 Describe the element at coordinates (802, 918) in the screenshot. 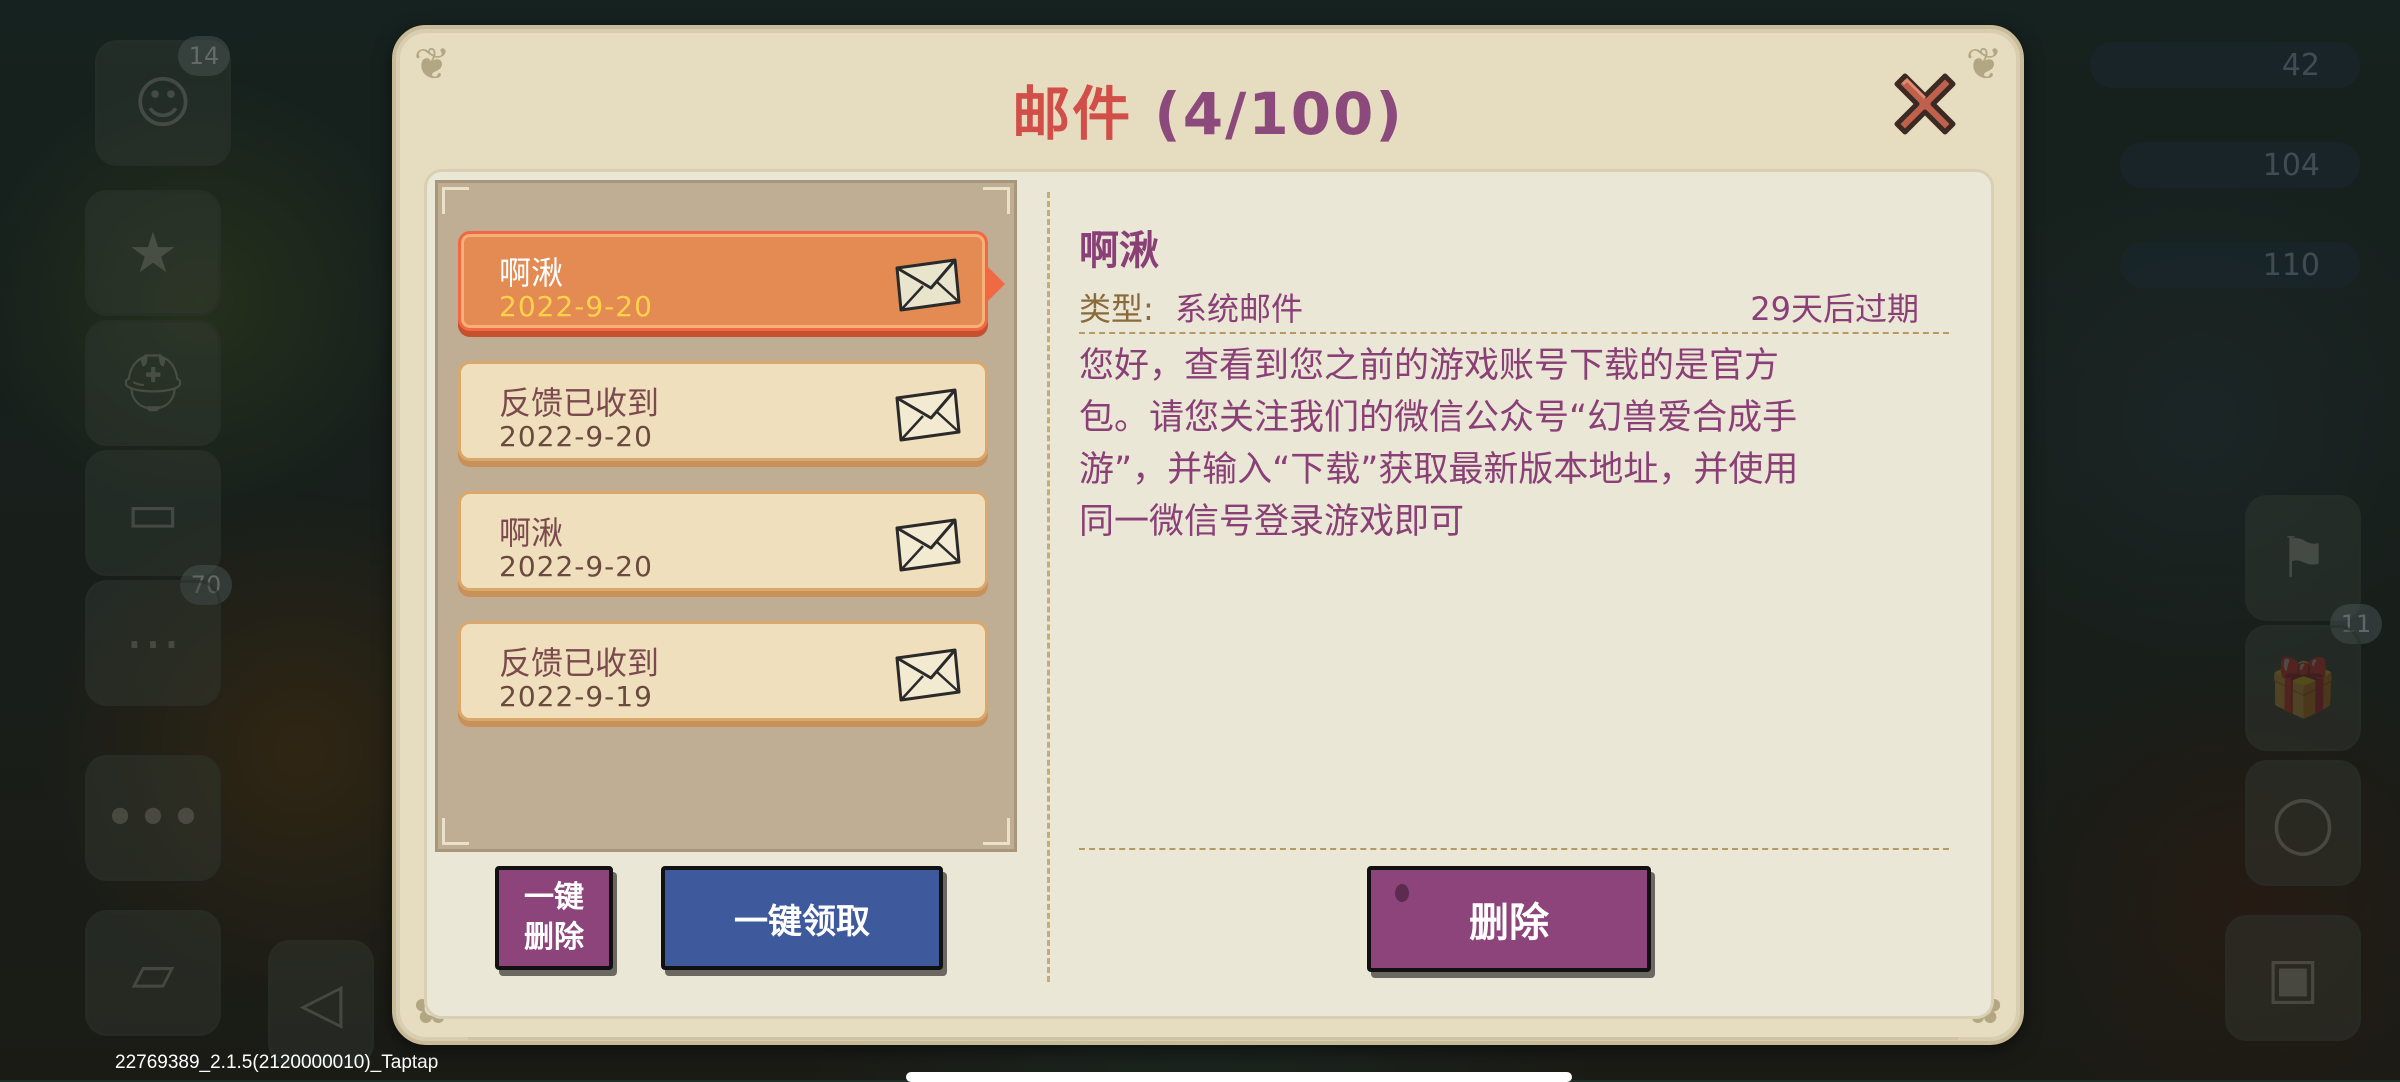

I see `claim-all-button: 一键领取` at that location.